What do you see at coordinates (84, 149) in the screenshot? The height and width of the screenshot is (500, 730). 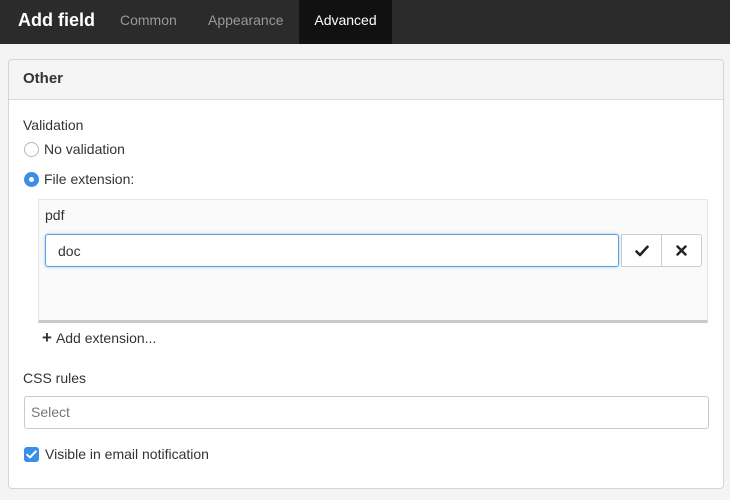 I see `radio-label: No validation` at bounding box center [84, 149].